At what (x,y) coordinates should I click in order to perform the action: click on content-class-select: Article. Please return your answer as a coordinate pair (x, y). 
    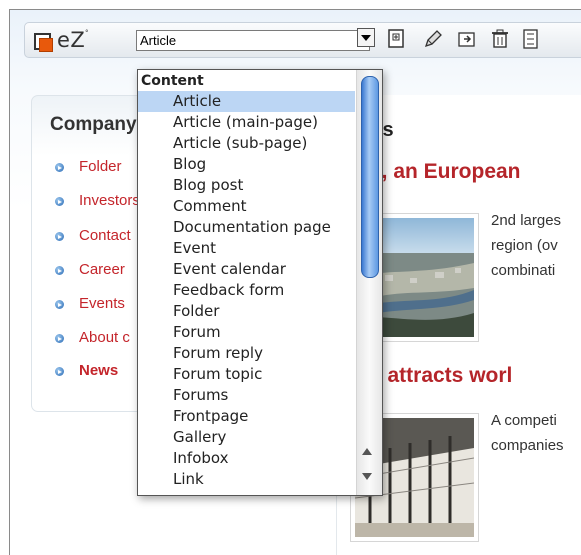
    Looking at the image, I should click on (253, 40).